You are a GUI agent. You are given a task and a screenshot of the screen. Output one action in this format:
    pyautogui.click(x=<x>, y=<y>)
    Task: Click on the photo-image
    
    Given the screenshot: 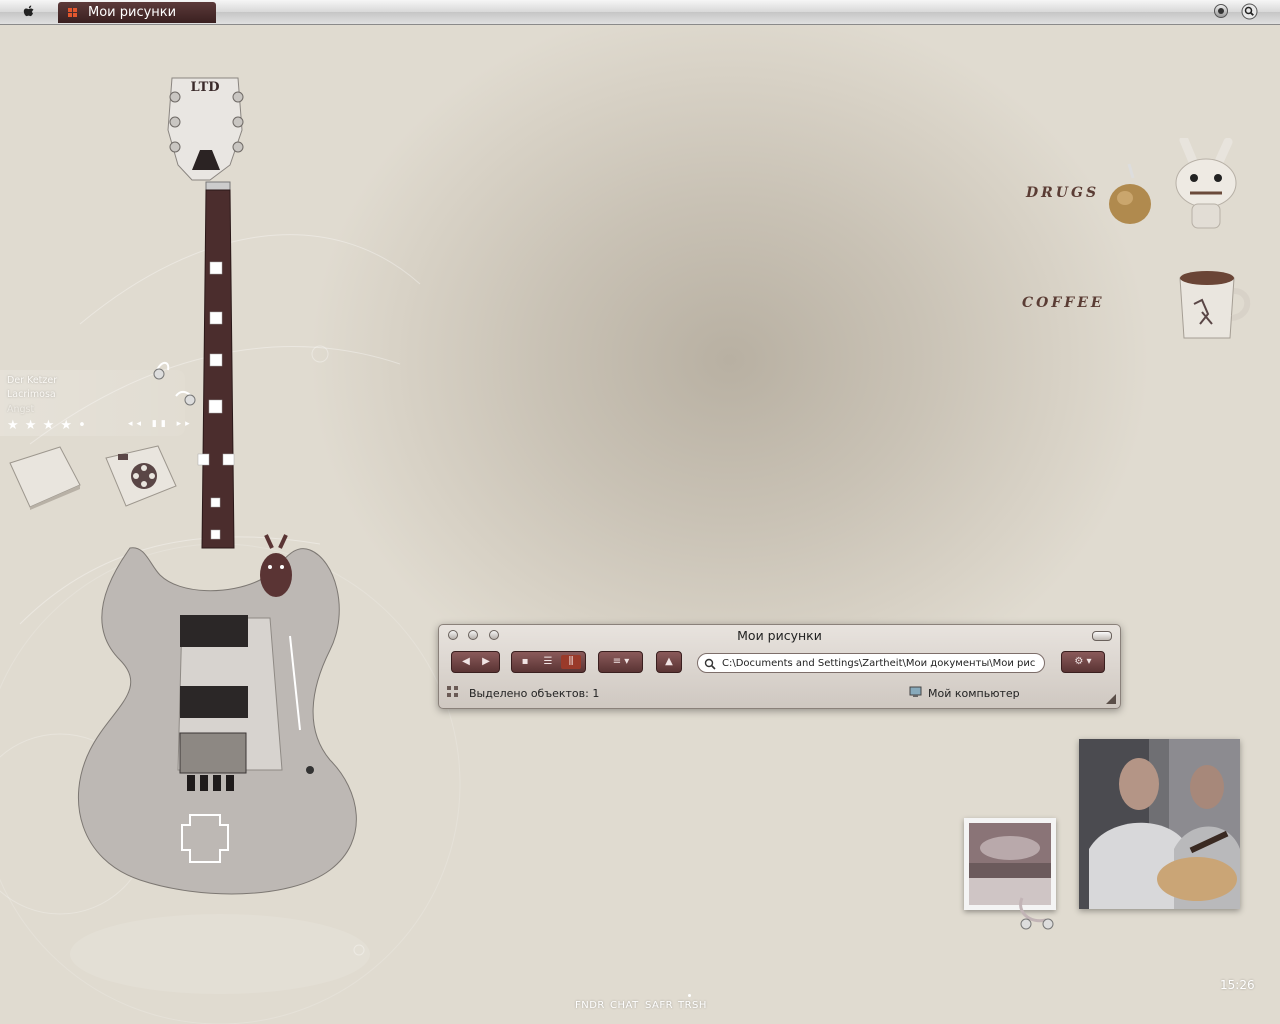 What is the action you would take?
    pyautogui.click(x=1159, y=824)
    